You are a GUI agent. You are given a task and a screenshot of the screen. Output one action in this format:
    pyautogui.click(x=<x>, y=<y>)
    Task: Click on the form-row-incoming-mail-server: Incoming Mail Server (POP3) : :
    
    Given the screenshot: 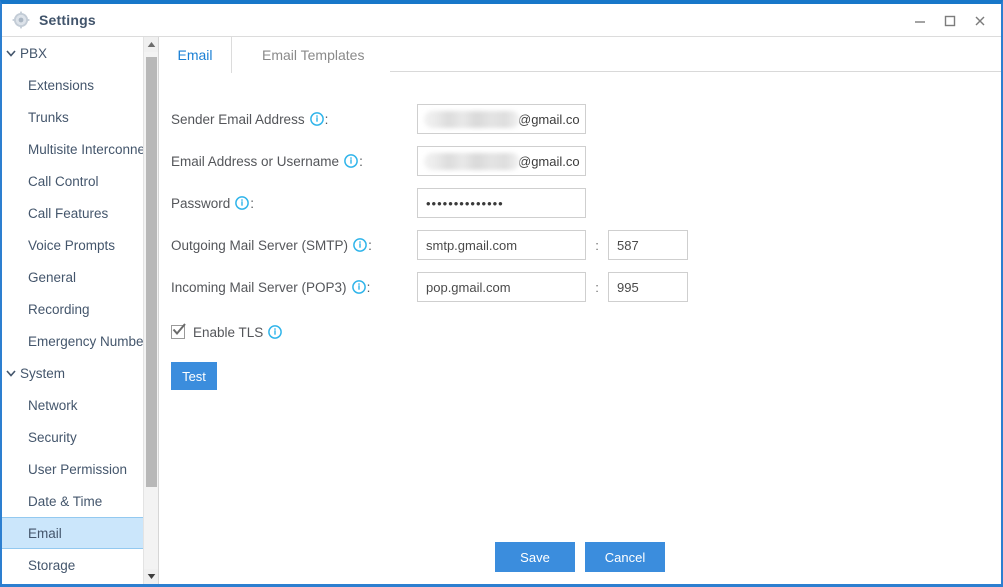 What is the action you would take?
    pyautogui.click(x=580, y=287)
    